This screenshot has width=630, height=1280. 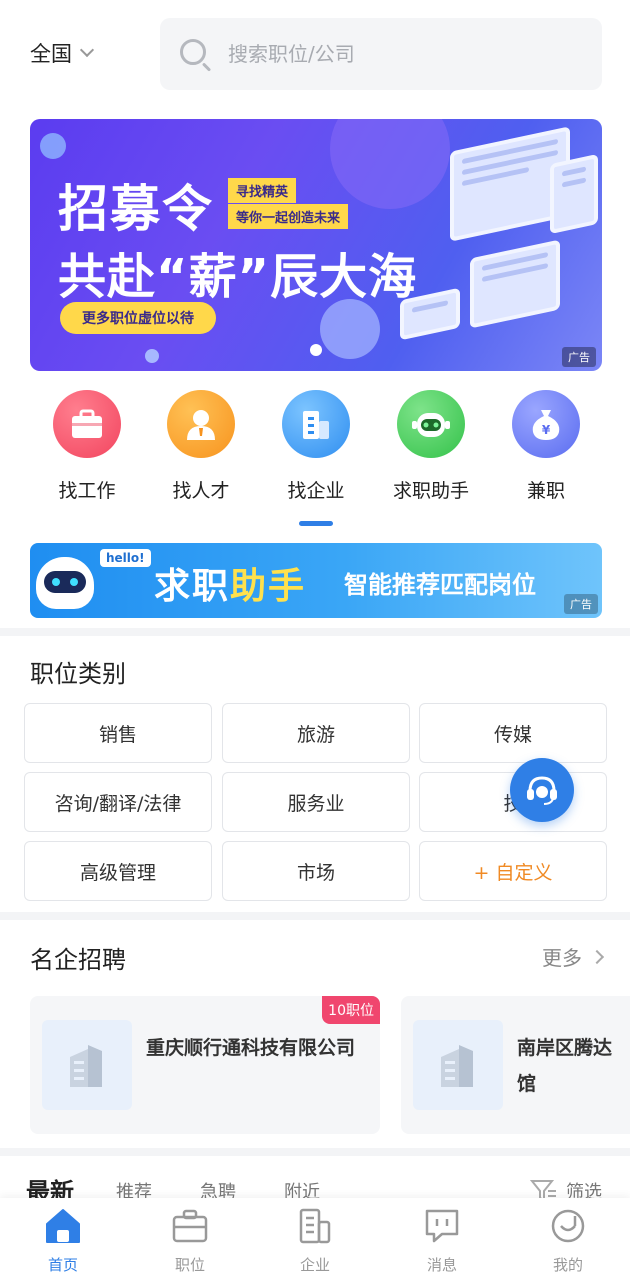 I want to click on money-bag-icon: ¥, so click(x=546, y=424).